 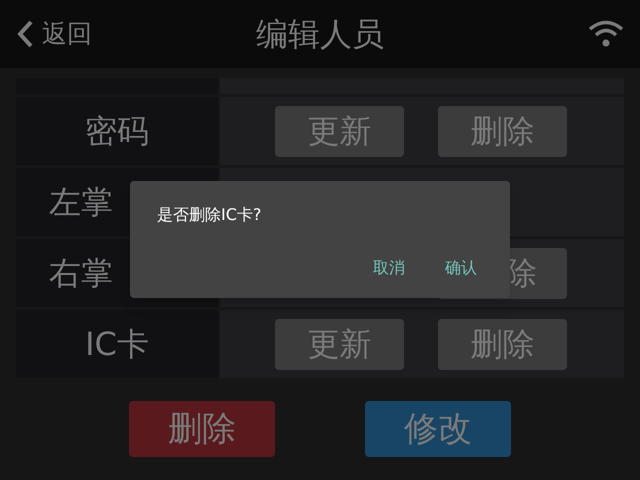 I want to click on row-label: 左掌, so click(x=81, y=202).